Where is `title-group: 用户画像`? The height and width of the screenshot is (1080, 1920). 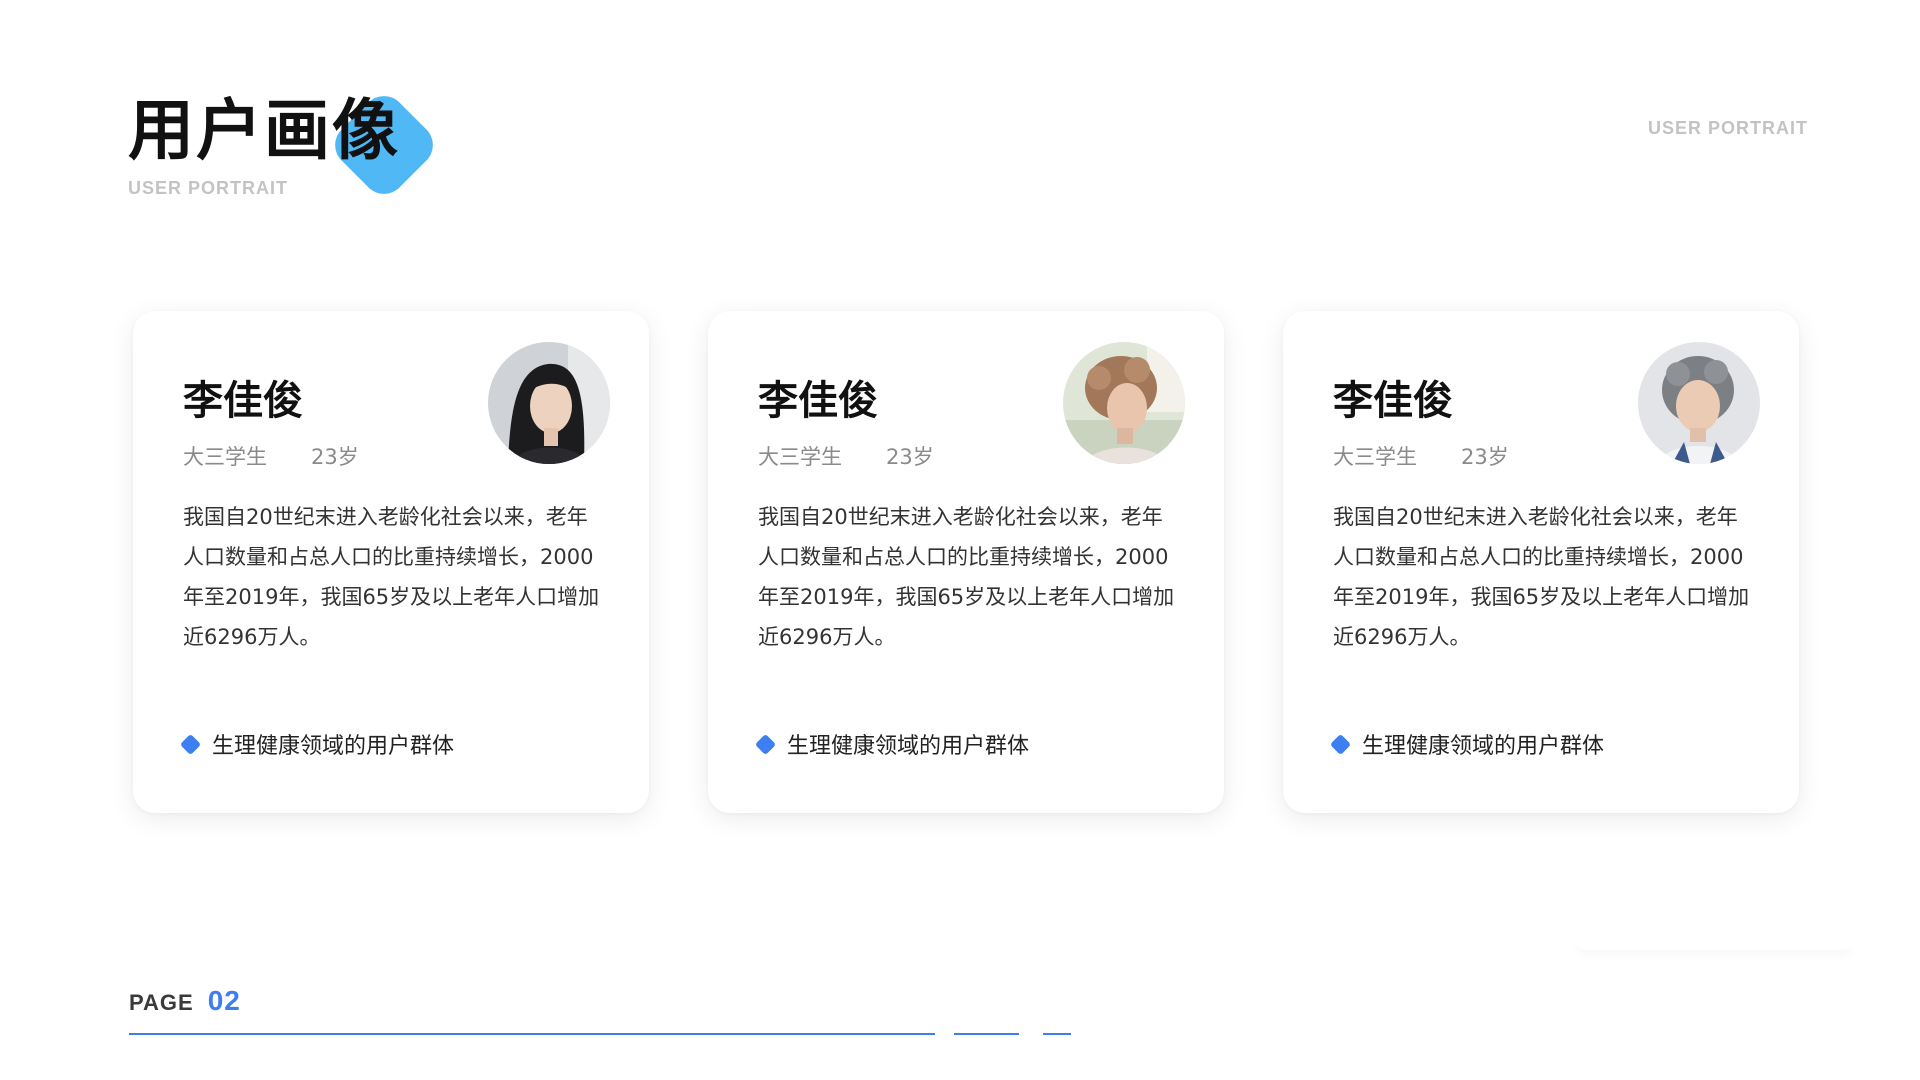
title-group: 用户画像 is located at coordinates (285, 145).